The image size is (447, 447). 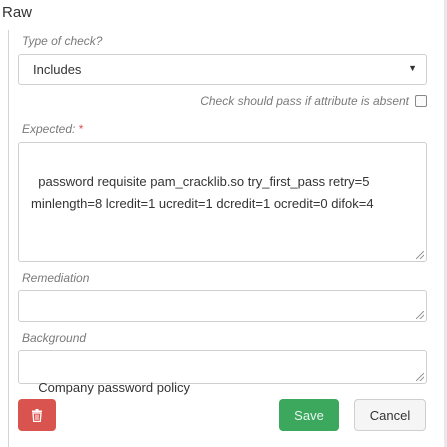 I want to click on section-title: Raw, so click(x=17, y=12).